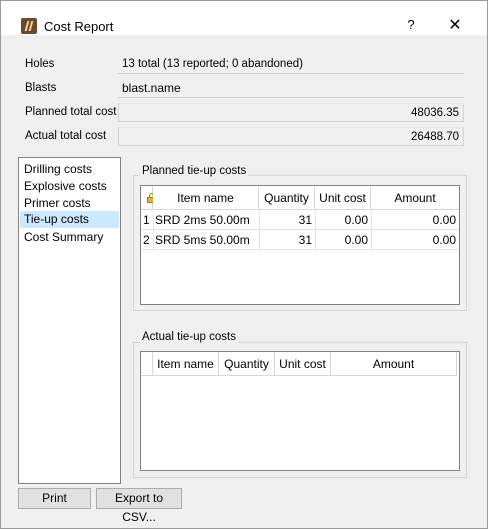  What do you see at coordinates (69, 203) in the screenshot?
I see `nav-item-primer-costs: Primer costs` at bounding box center [69, 203].